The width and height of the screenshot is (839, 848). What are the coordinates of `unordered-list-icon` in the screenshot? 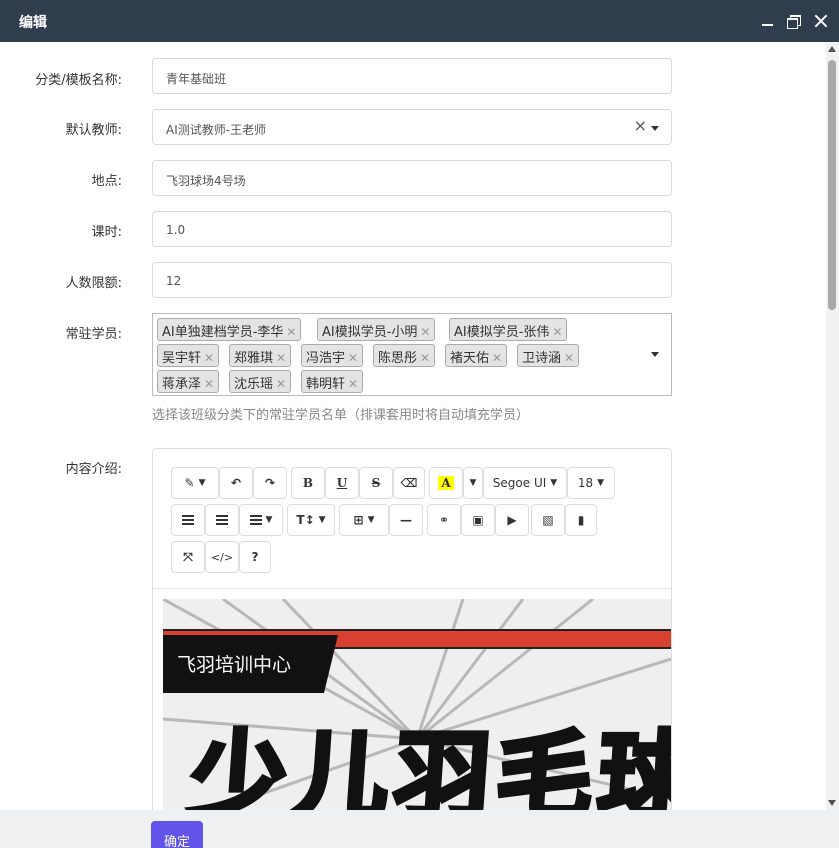 It's located at (188, 520).